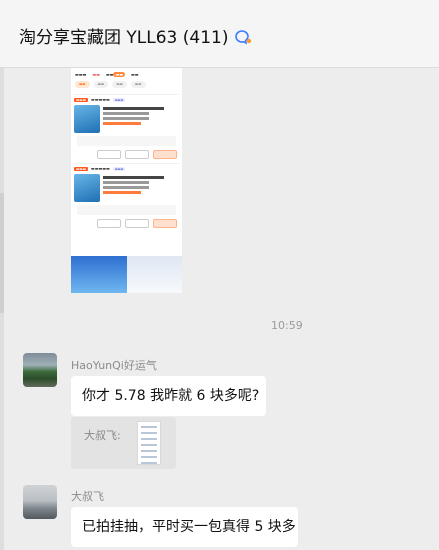 The height and width of the screenshot is (550, 439). What do you see at coordinates (184, 527) in the screenshot?
I see `message-bubble: 已拍挂抽，平时买一包真得 5 块多` at bounding box center [184, 527].